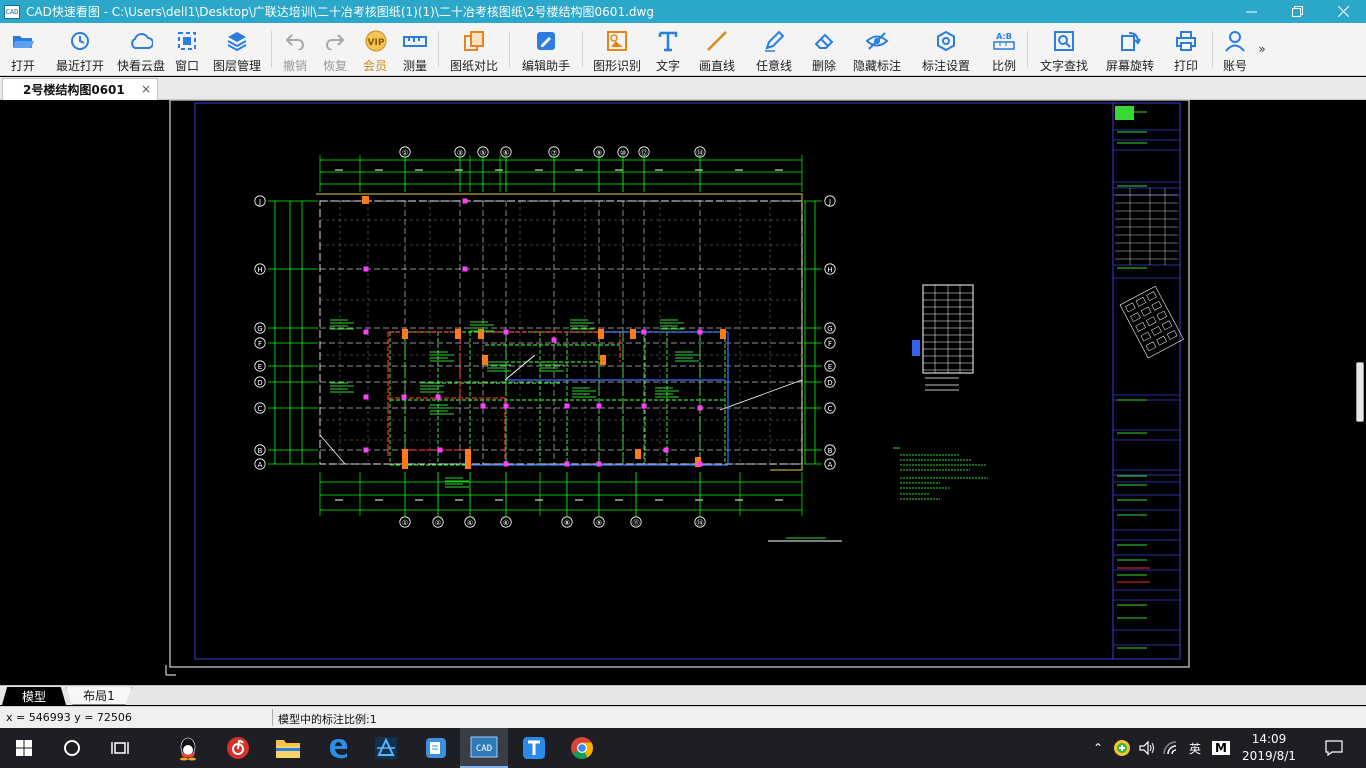 The height and width of the screenshot is (768, 1366). What do you see at coordinates (99, 696) in the screenshot?
I see `tab-layout1: 布局1` at bounding box center [99, 696].